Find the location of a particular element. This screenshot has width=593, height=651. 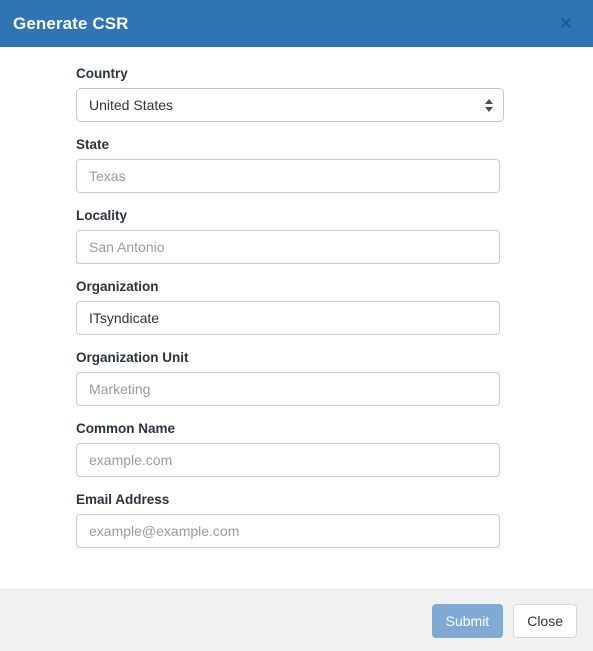

label-locality: Locality is located at coordinates (102, 215).